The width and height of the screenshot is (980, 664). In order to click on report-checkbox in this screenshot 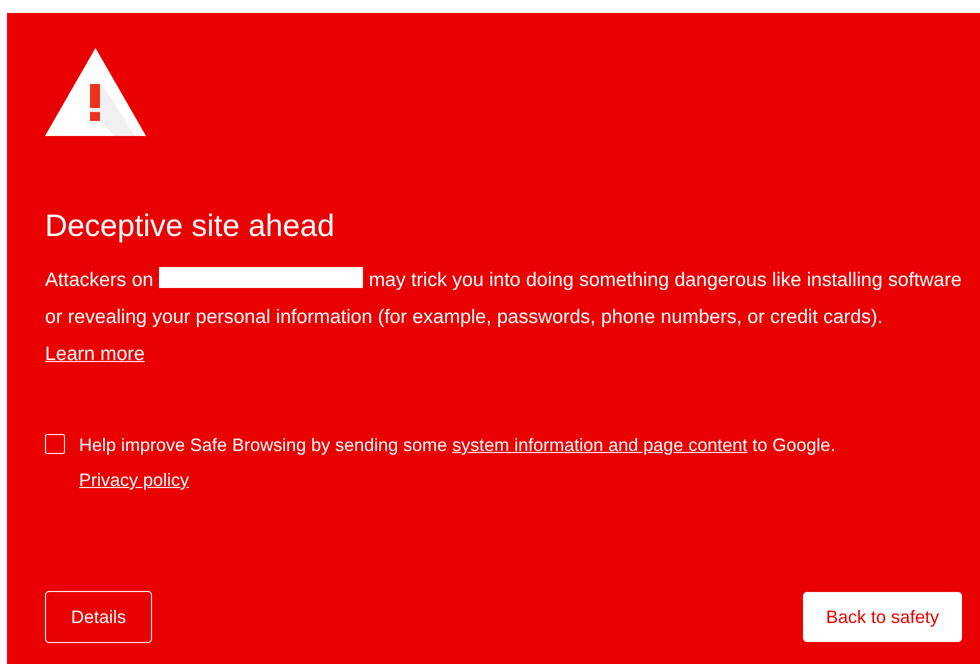, I will do `click(55, 444)`.